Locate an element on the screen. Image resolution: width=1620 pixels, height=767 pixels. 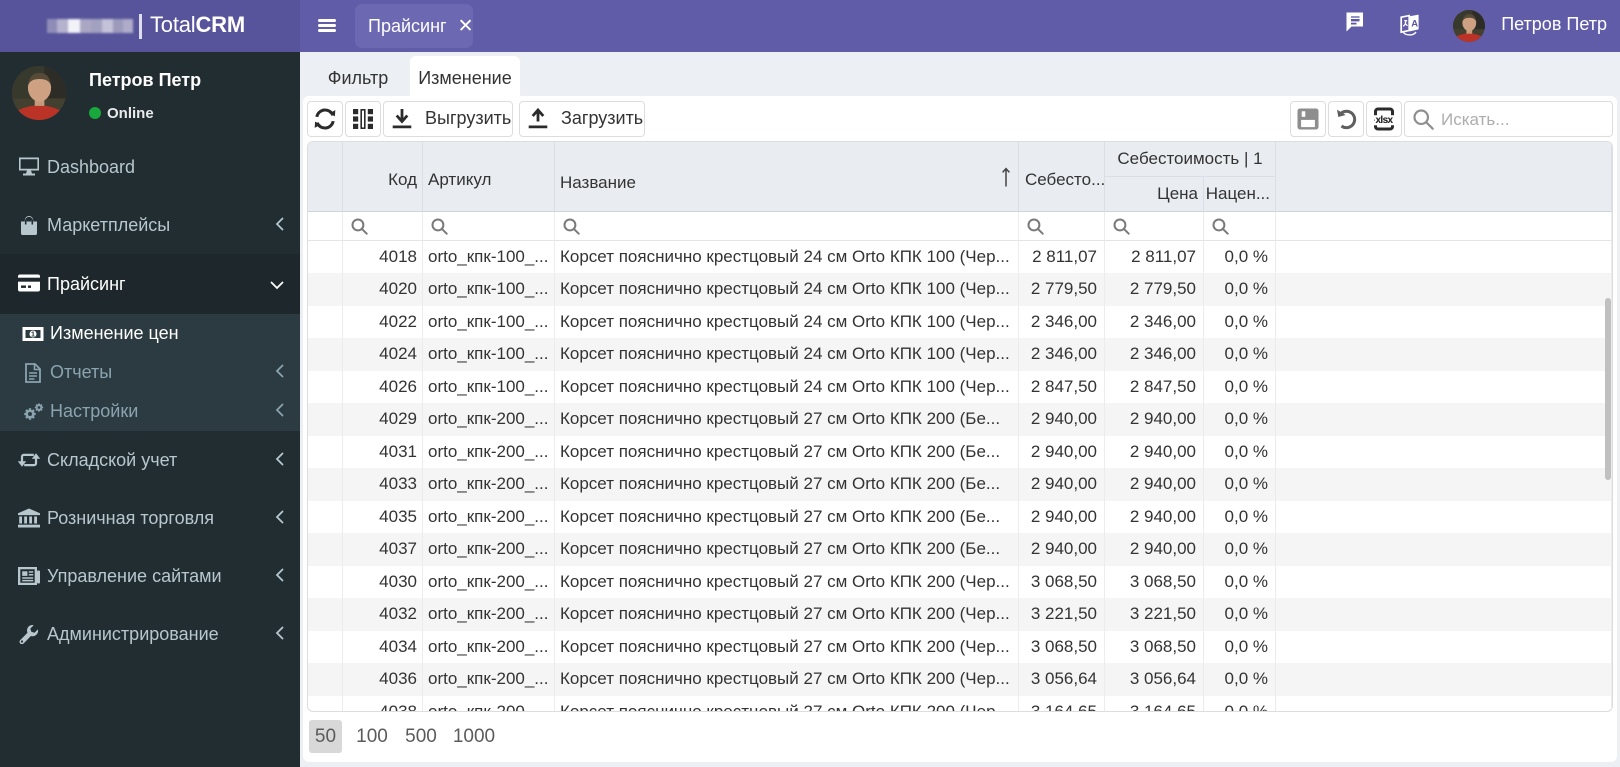
svg-text: 1 is located at coordinates (33, 333).